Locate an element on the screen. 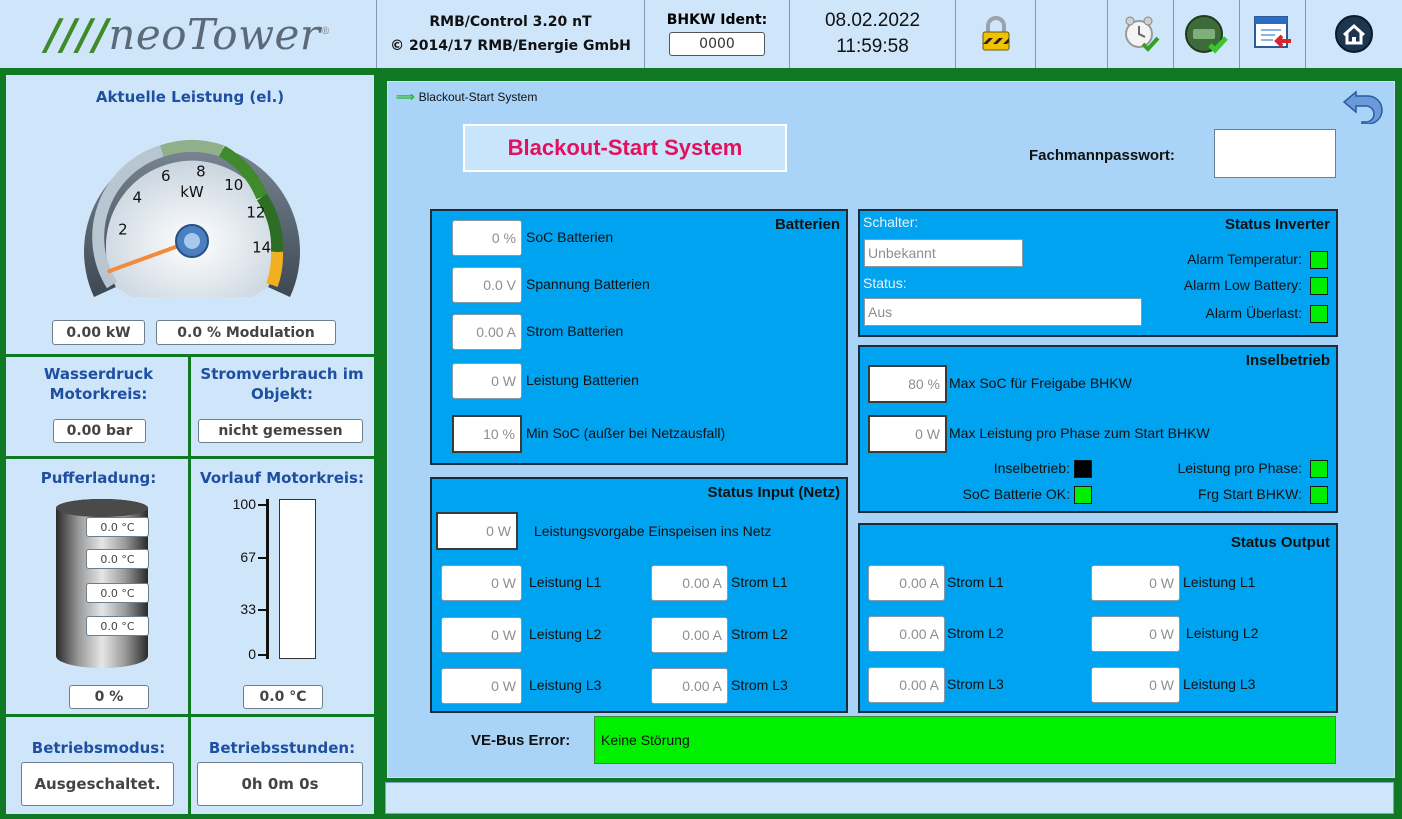 The height and width of the screenshot is (819, 1402). gauge-tick-label: 12 is located at coordinates (255, 213).